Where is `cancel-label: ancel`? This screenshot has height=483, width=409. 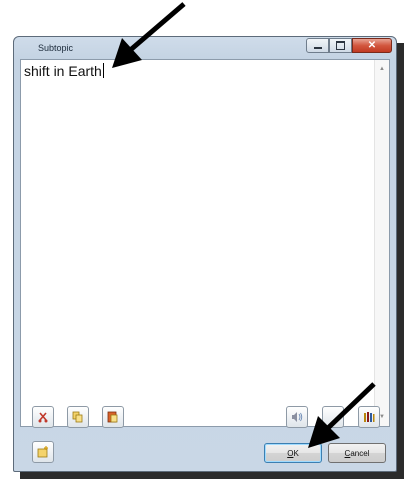 cancel-label: ancel is located at coordinates (360, 453).